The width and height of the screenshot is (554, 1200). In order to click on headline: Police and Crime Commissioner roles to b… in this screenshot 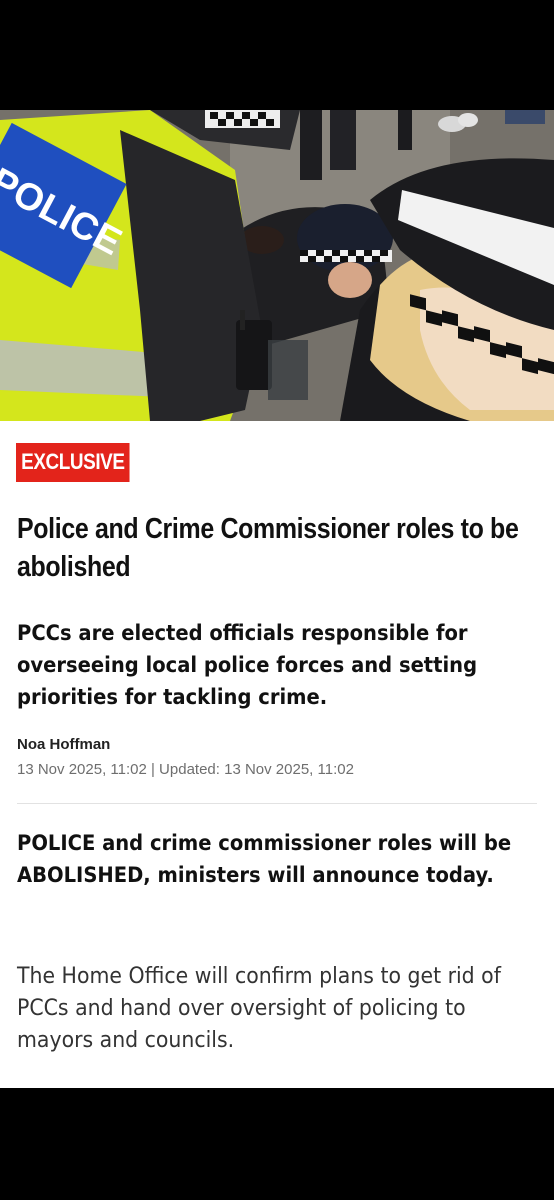, I will do `click(268, 548)`.